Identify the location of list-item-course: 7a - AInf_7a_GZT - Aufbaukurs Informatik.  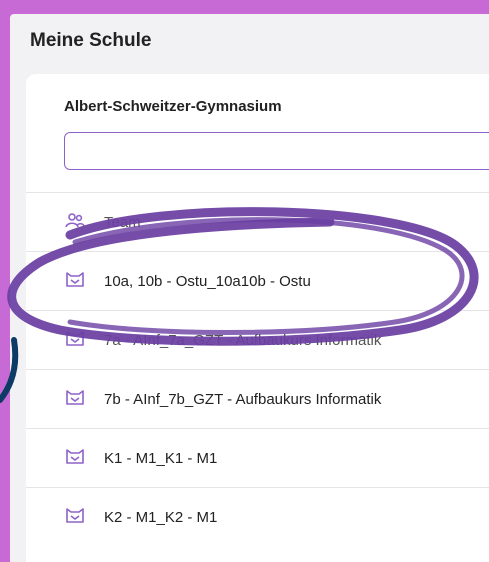
(257, 339).